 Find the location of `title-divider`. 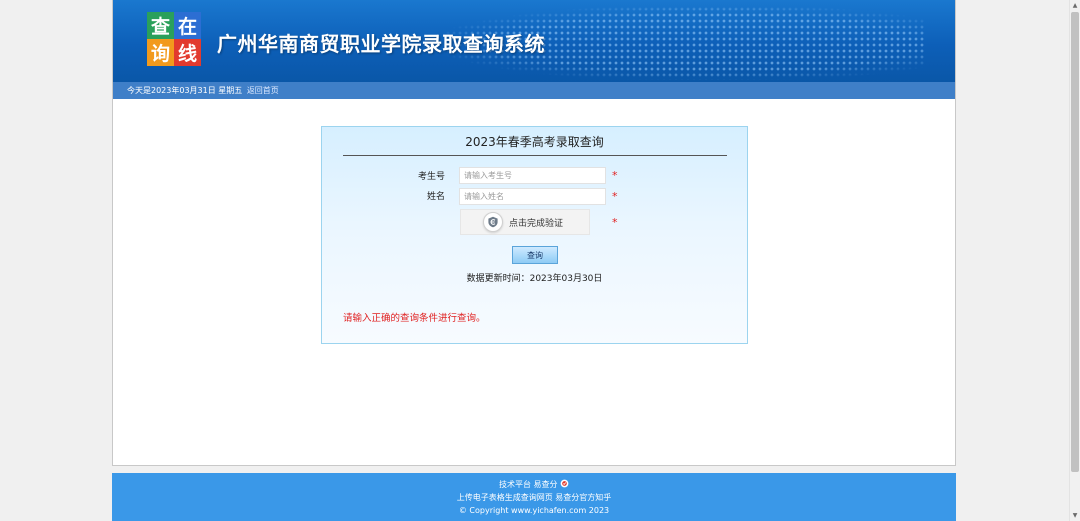

title-divider is located at coordinates (535, 155).